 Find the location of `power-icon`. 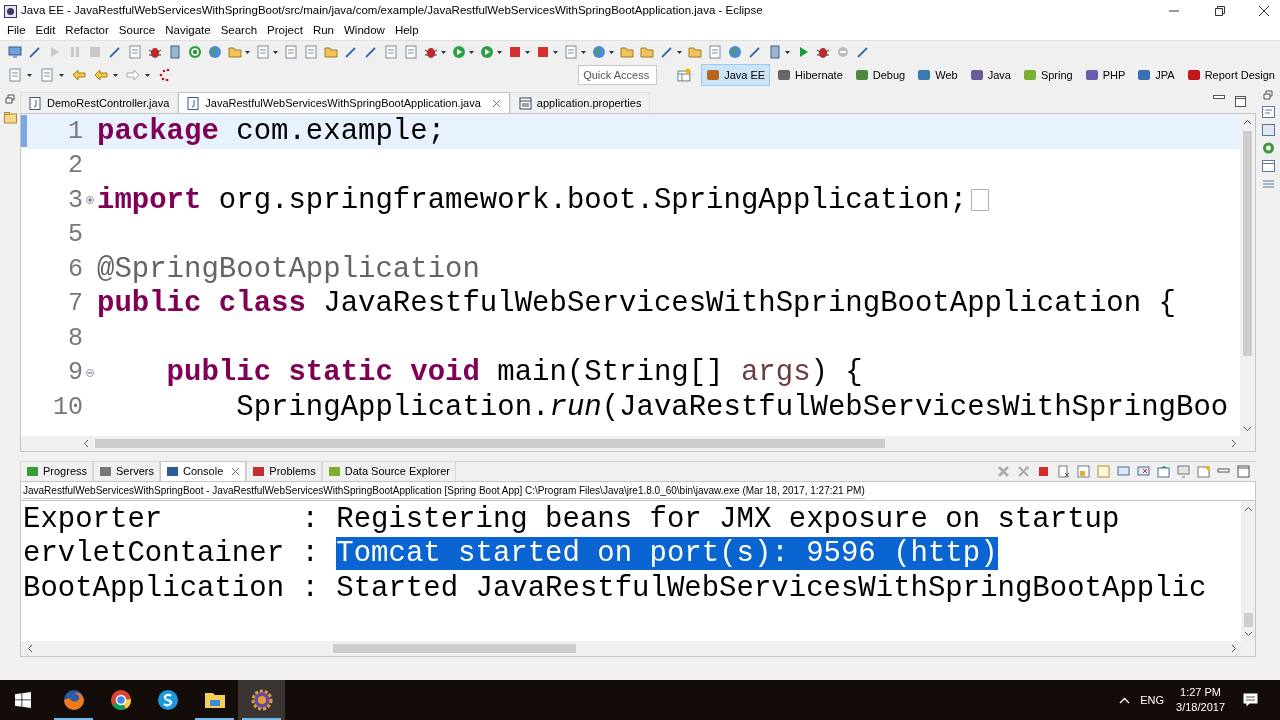

power-icon is located at coordinates (195, 51).